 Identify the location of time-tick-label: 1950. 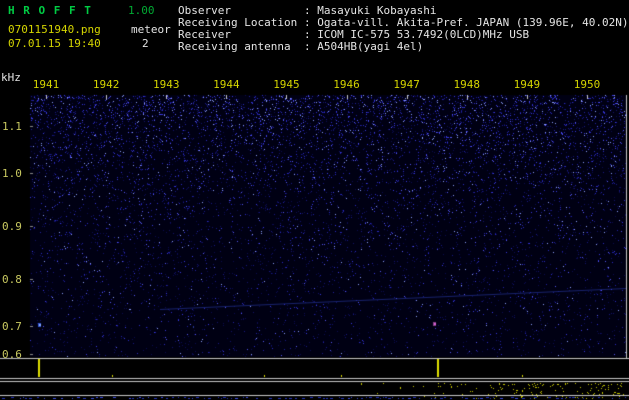
(587, 84).